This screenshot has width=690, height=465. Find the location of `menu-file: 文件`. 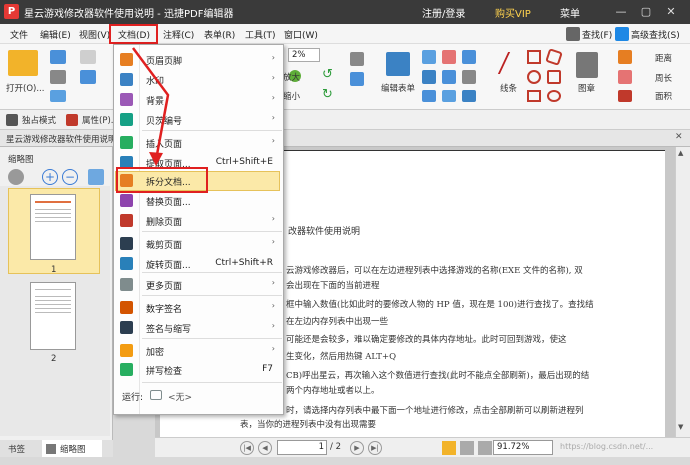

menu-file: 文件 is located at coordinates (19, 34).